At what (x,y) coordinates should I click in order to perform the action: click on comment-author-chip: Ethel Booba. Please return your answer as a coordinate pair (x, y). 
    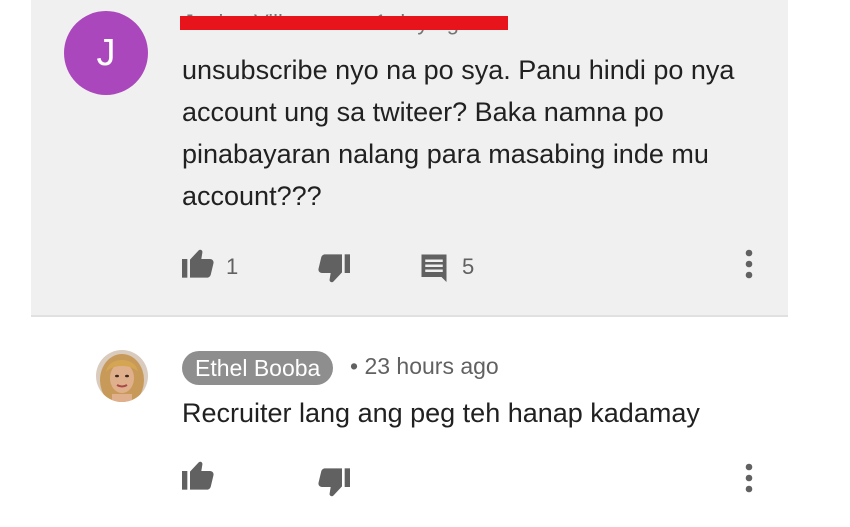
    Looking at the image, I should click on (258, 368).